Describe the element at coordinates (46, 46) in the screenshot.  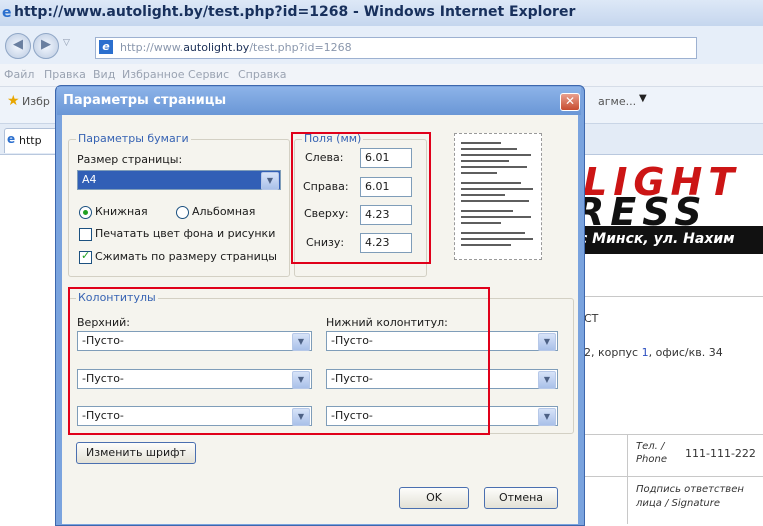
I see `forward-button: ▶` at that location.